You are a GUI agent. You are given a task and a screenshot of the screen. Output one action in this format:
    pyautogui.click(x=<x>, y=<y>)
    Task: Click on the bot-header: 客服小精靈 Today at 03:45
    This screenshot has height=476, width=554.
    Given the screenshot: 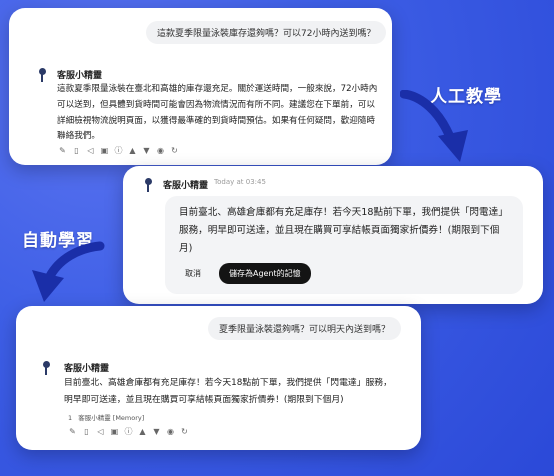 What is the action you would take?
    pyautogui.click(x=205, y=185)
    